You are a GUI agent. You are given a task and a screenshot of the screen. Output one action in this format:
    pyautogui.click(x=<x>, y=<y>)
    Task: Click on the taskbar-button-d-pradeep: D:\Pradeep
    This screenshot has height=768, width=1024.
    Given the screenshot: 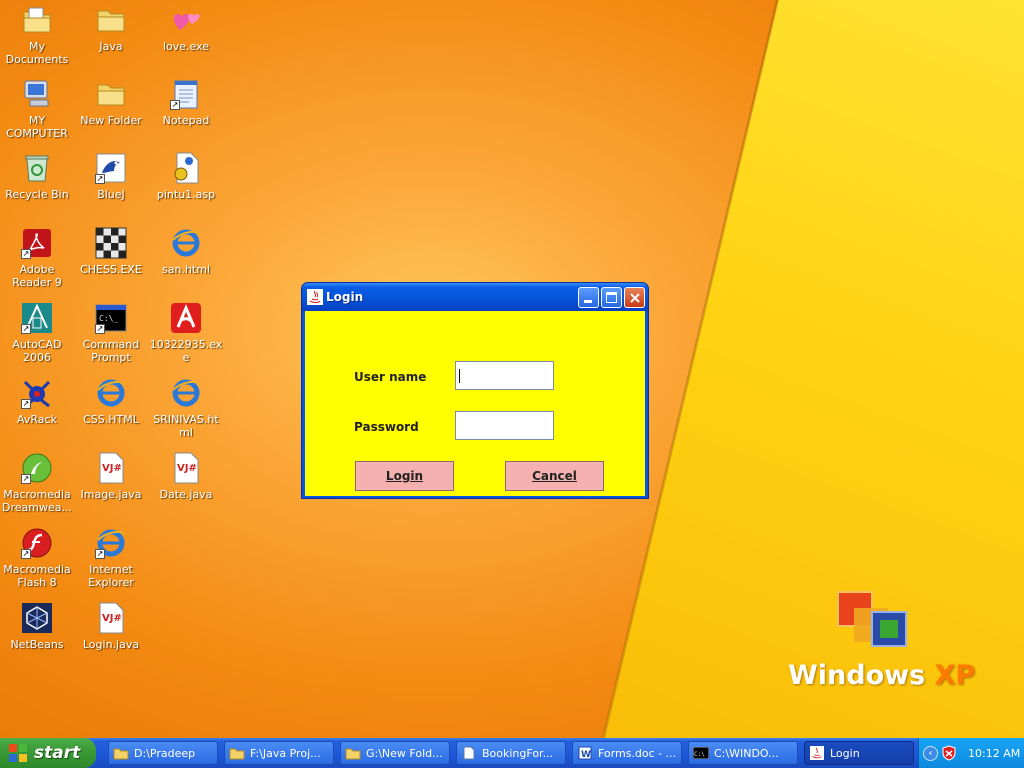 What is the action you would take?
    pyautogui.click(x=163, y=753)
    